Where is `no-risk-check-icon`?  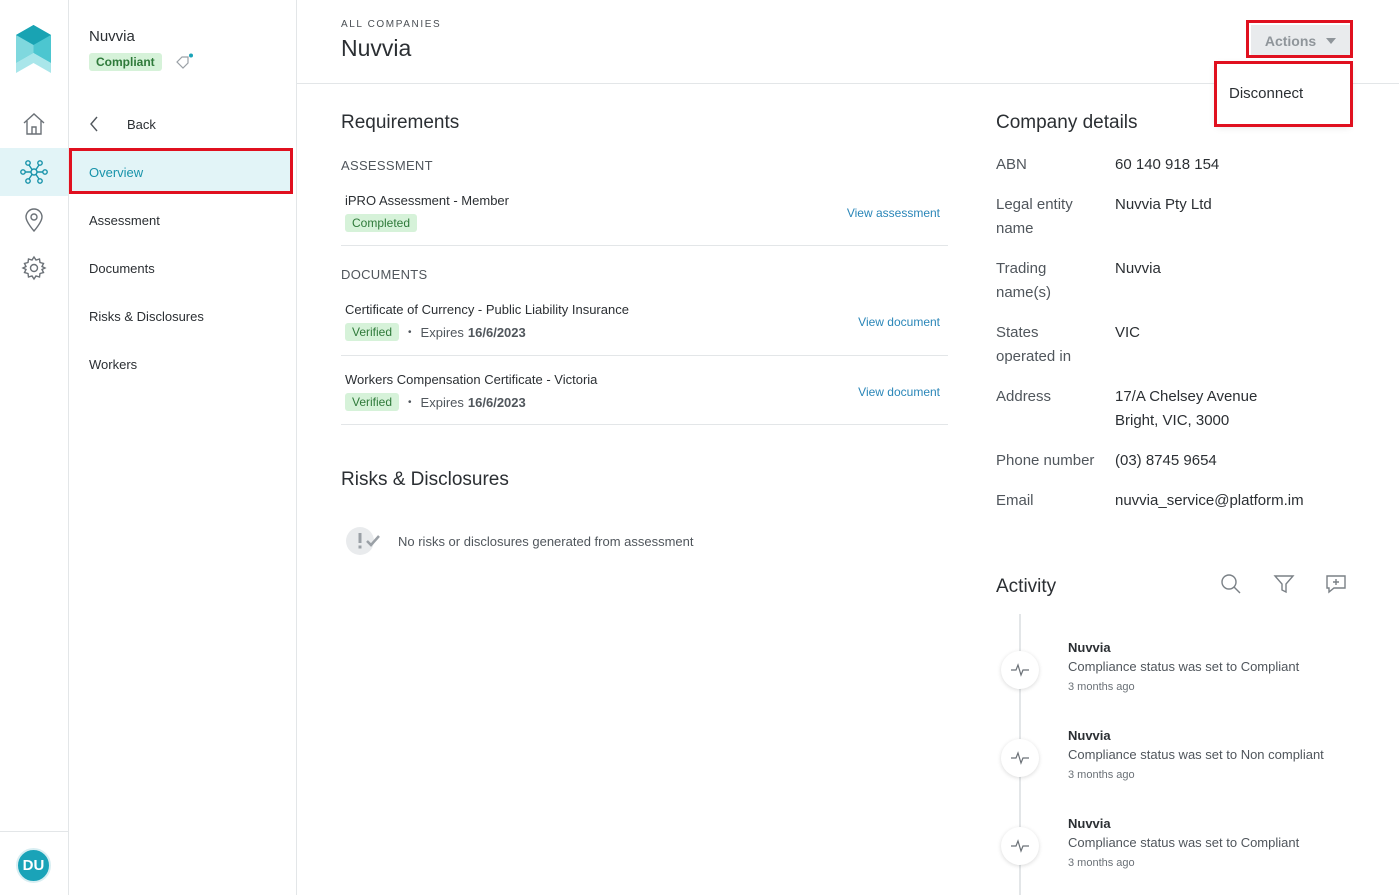
no-risk-check-icon is located at coordinates (363, 541).